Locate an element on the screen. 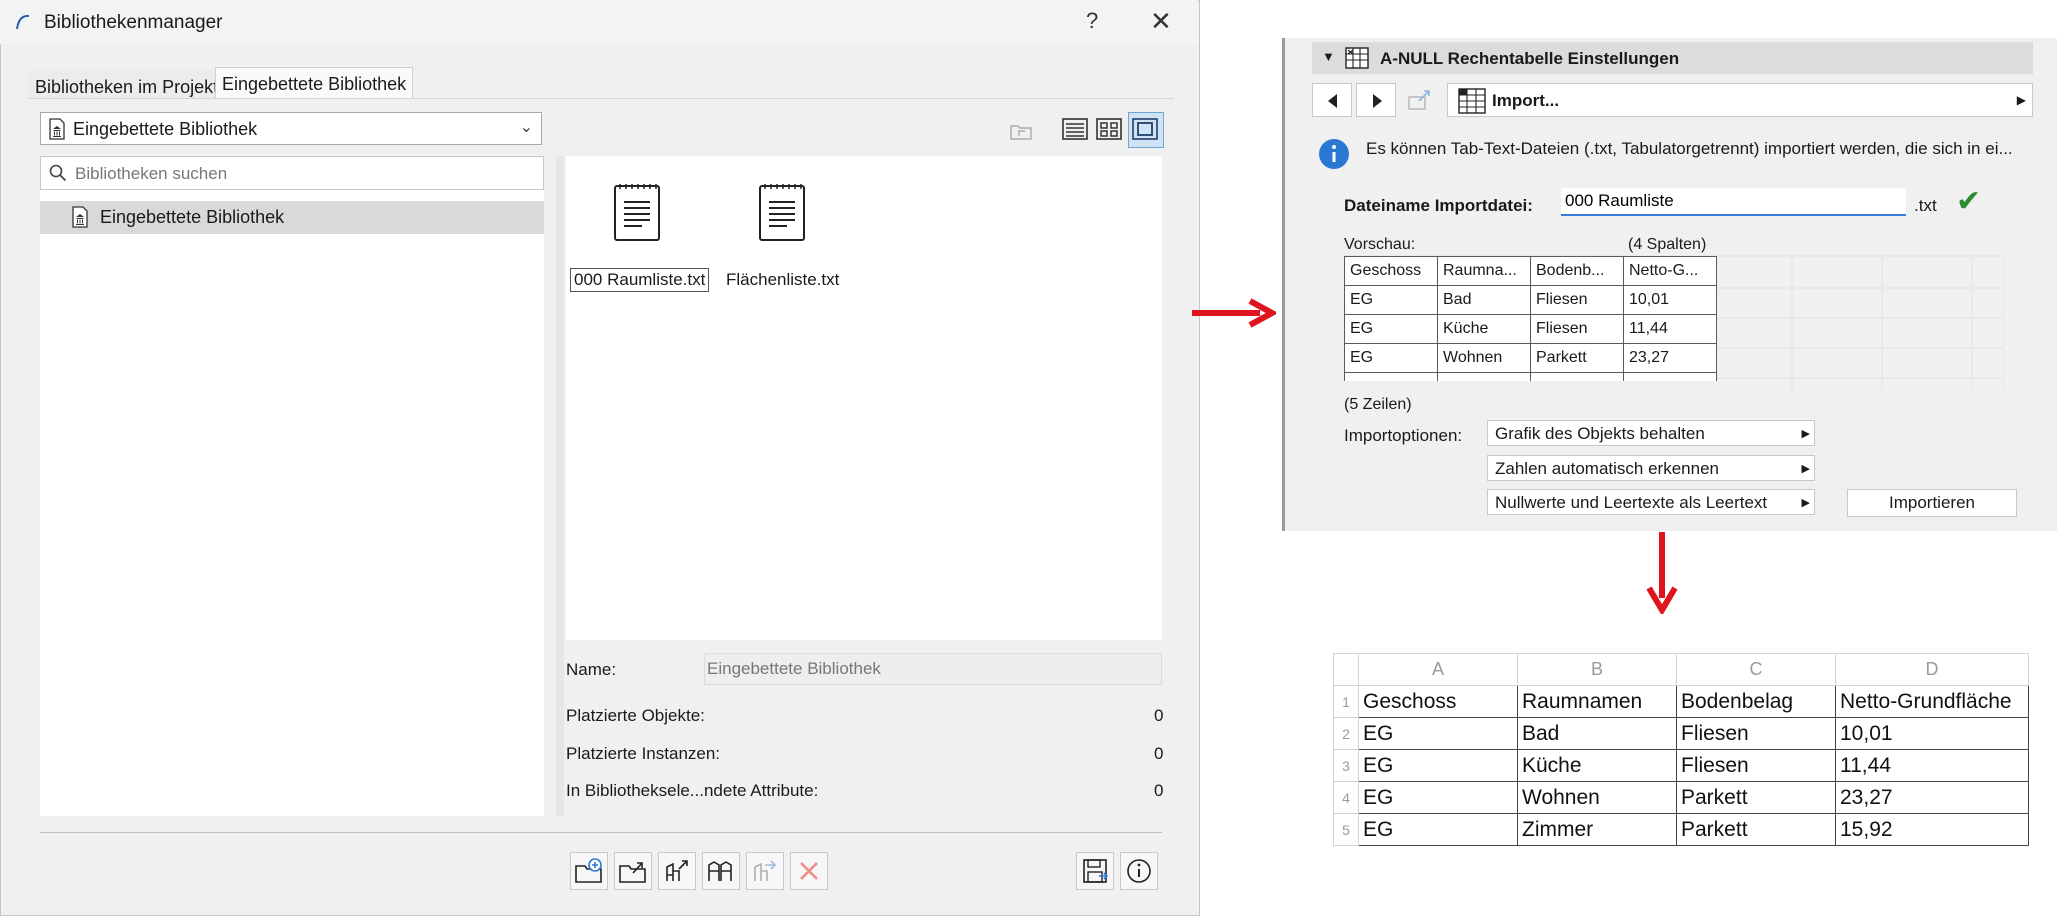  import-table-icon is located at coordinates (1472, 101).